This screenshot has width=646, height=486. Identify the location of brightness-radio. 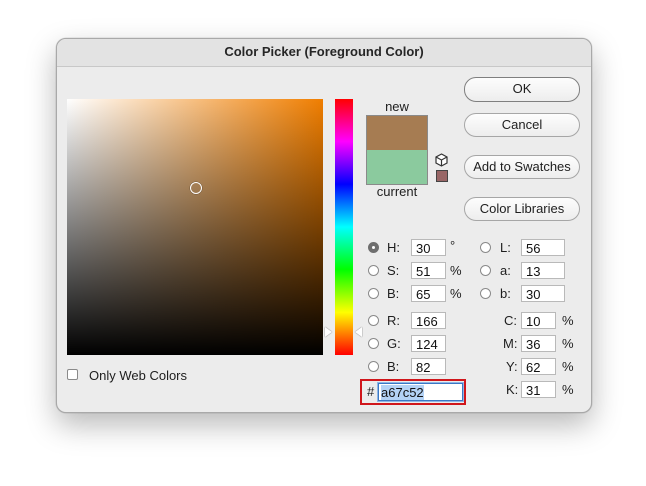
(373, 293).